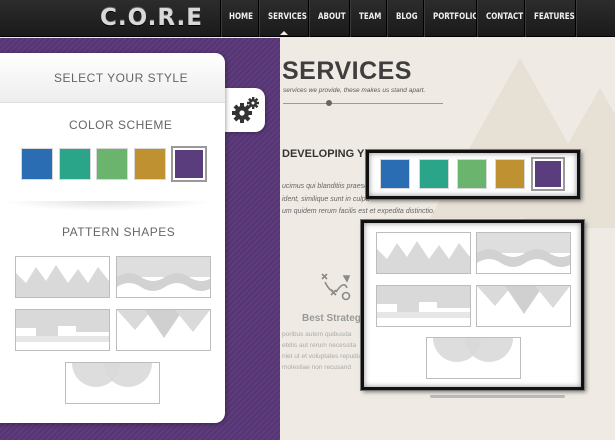  I want to click on title-divider, so click(363, 103).